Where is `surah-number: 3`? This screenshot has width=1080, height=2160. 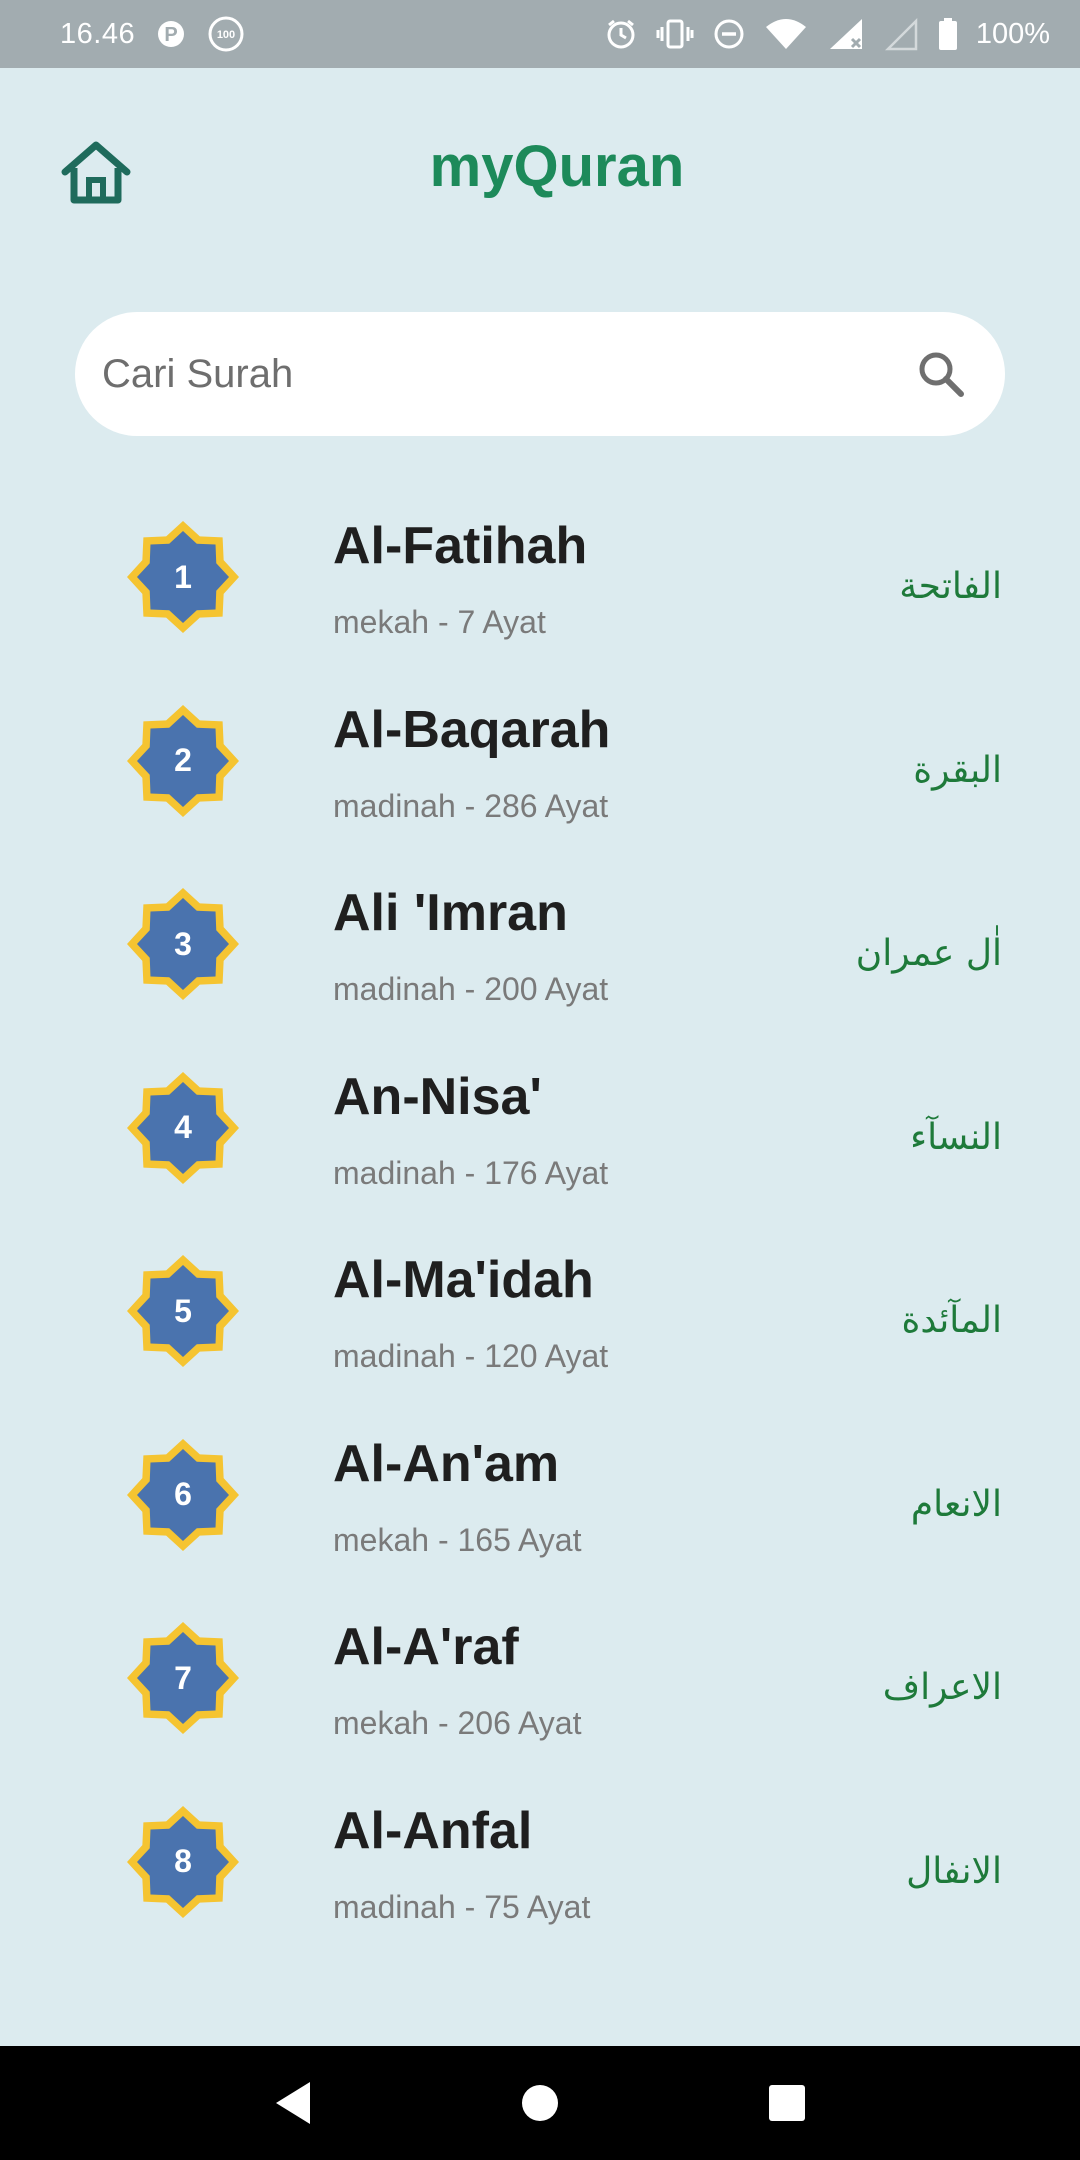 surah-number: 3 is located at coordinates (183, 943).